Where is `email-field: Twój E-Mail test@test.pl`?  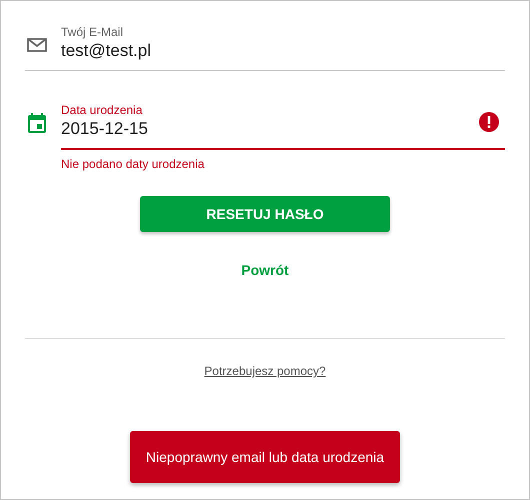 email-field: Twój E-Mail test@test.pl is located at coordinates (283, 47).